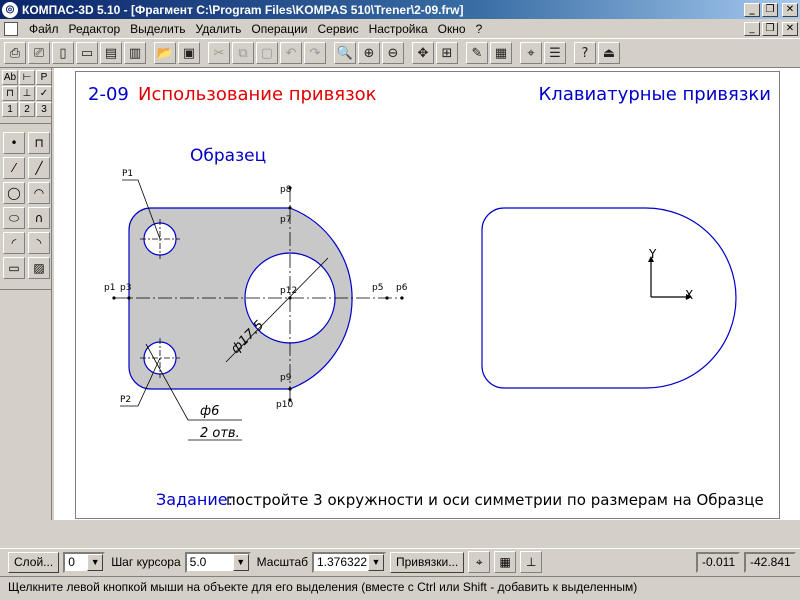 Image resolution: width=800 pixels, height=600 pixels. I want to click on doc-minimize-button: _, so click(752, 28).